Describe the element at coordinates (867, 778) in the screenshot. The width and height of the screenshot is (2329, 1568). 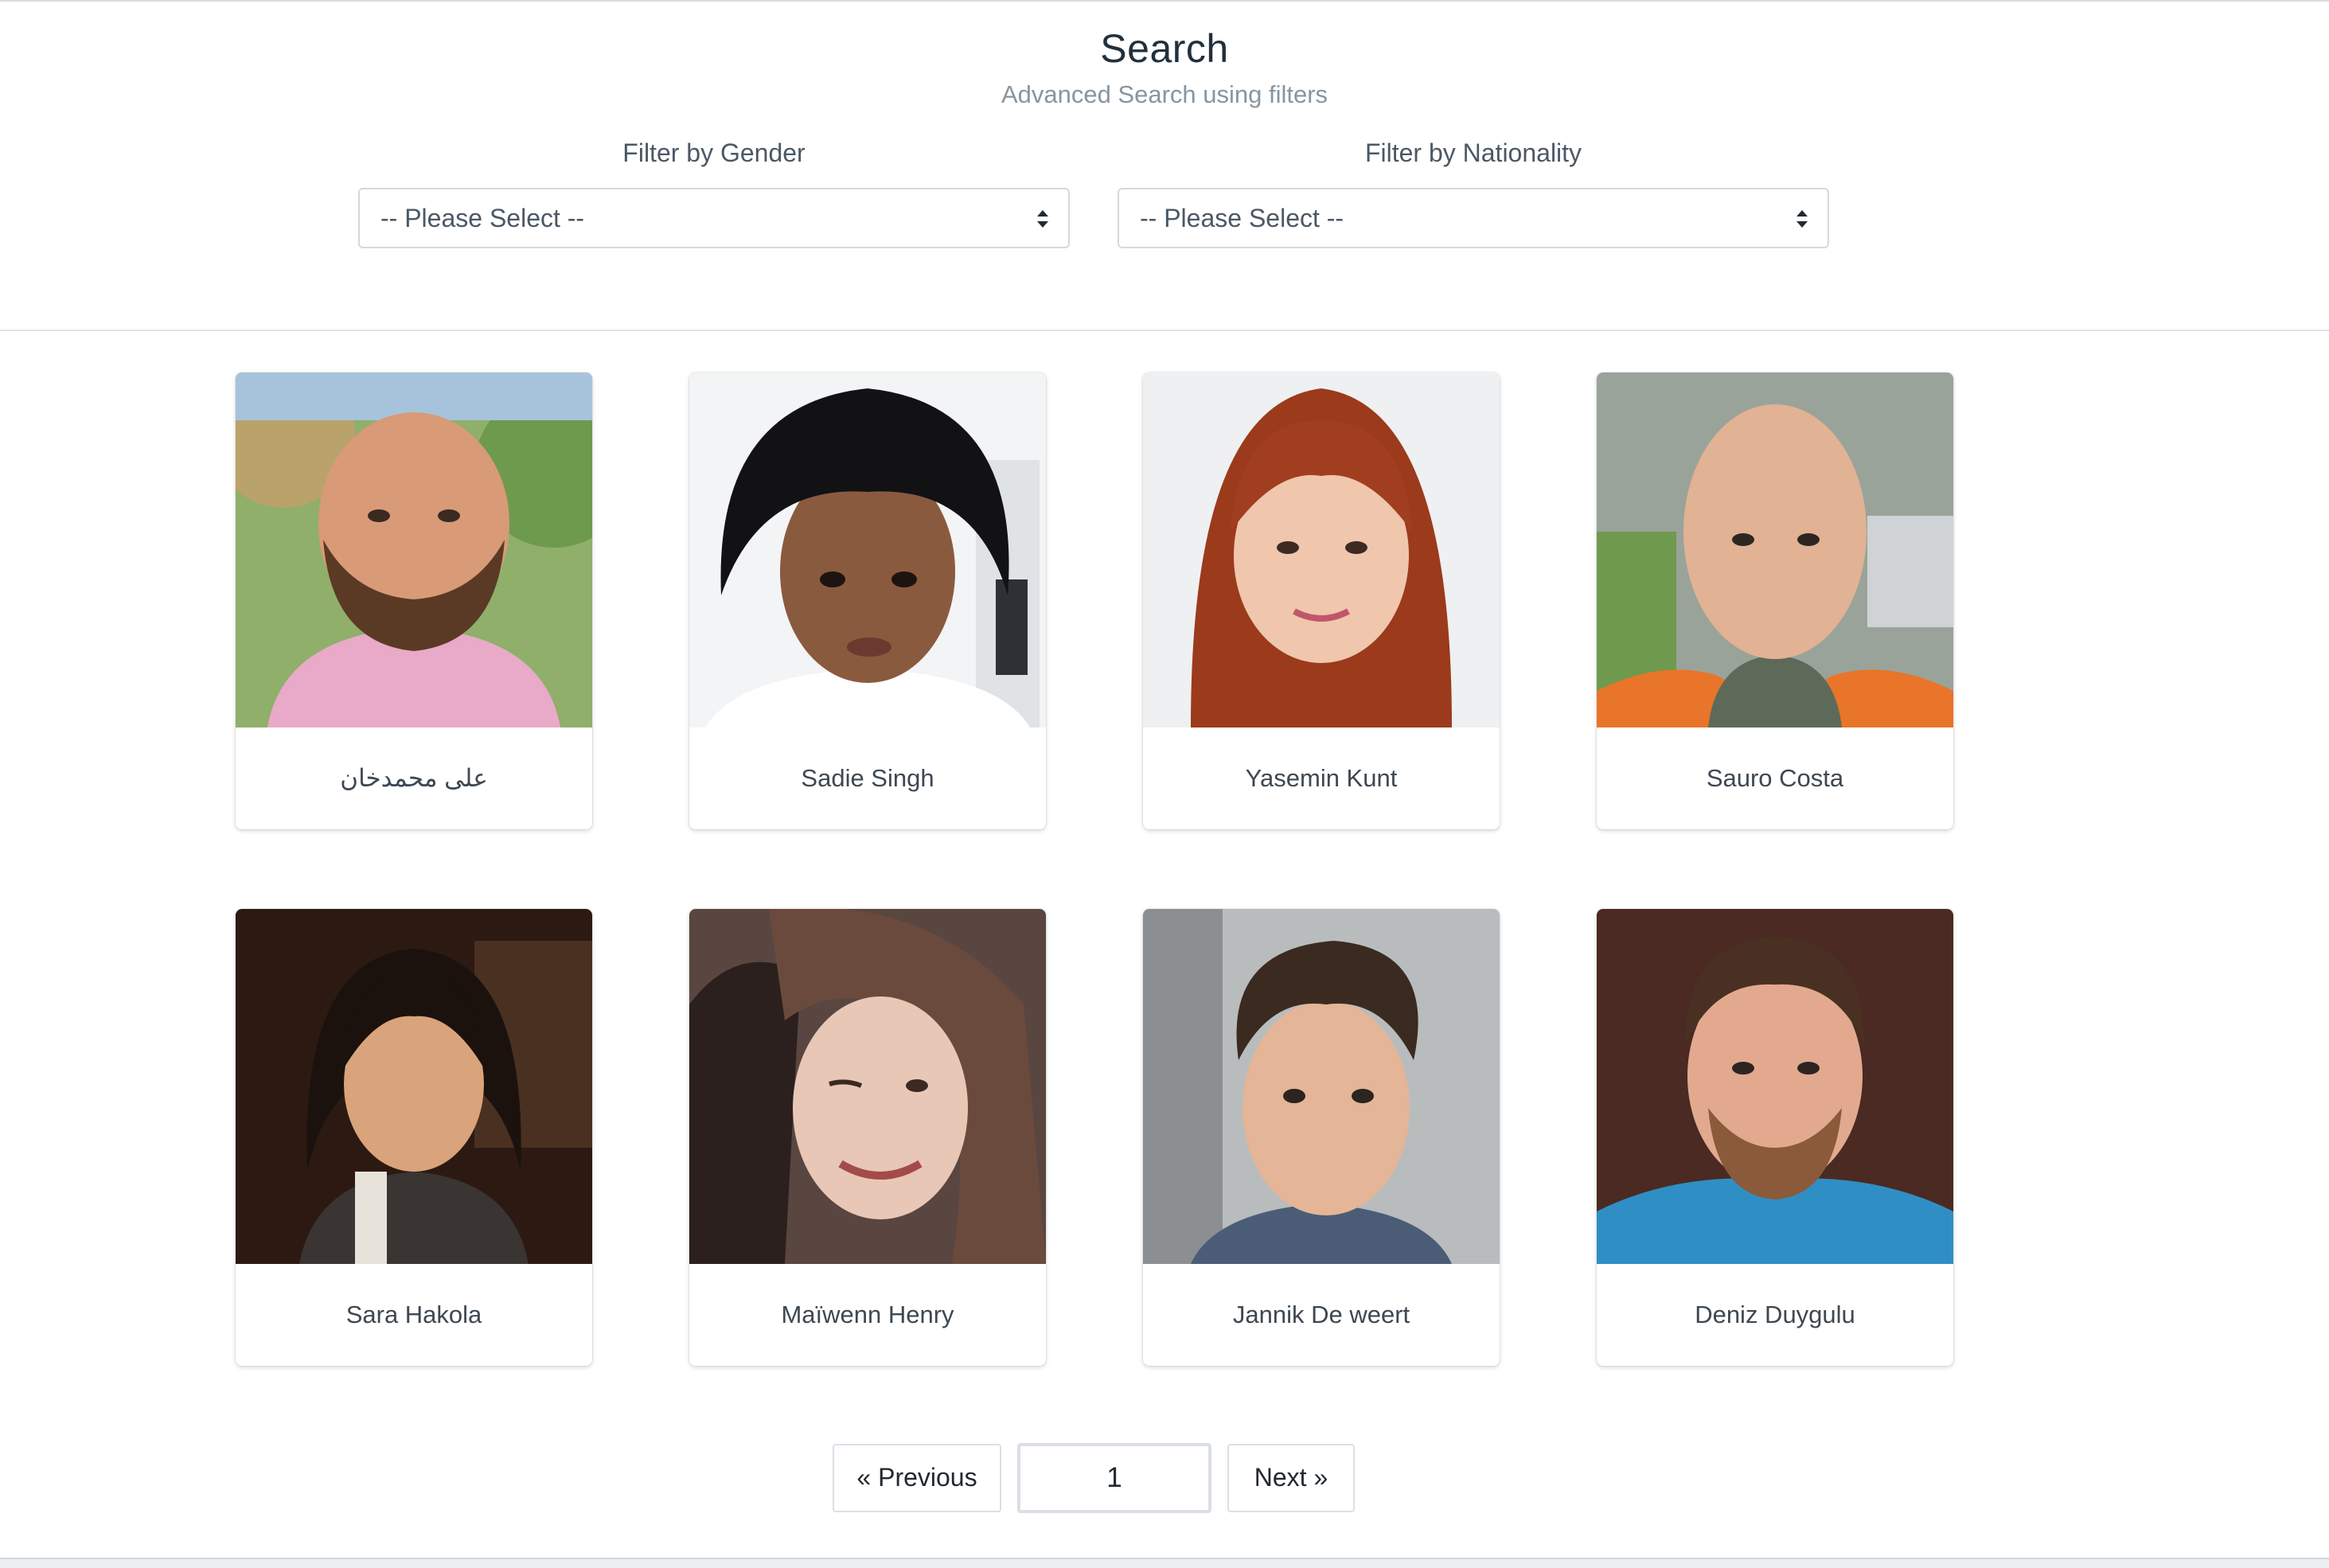
I see `person-name: Sadie Singh` at that location.